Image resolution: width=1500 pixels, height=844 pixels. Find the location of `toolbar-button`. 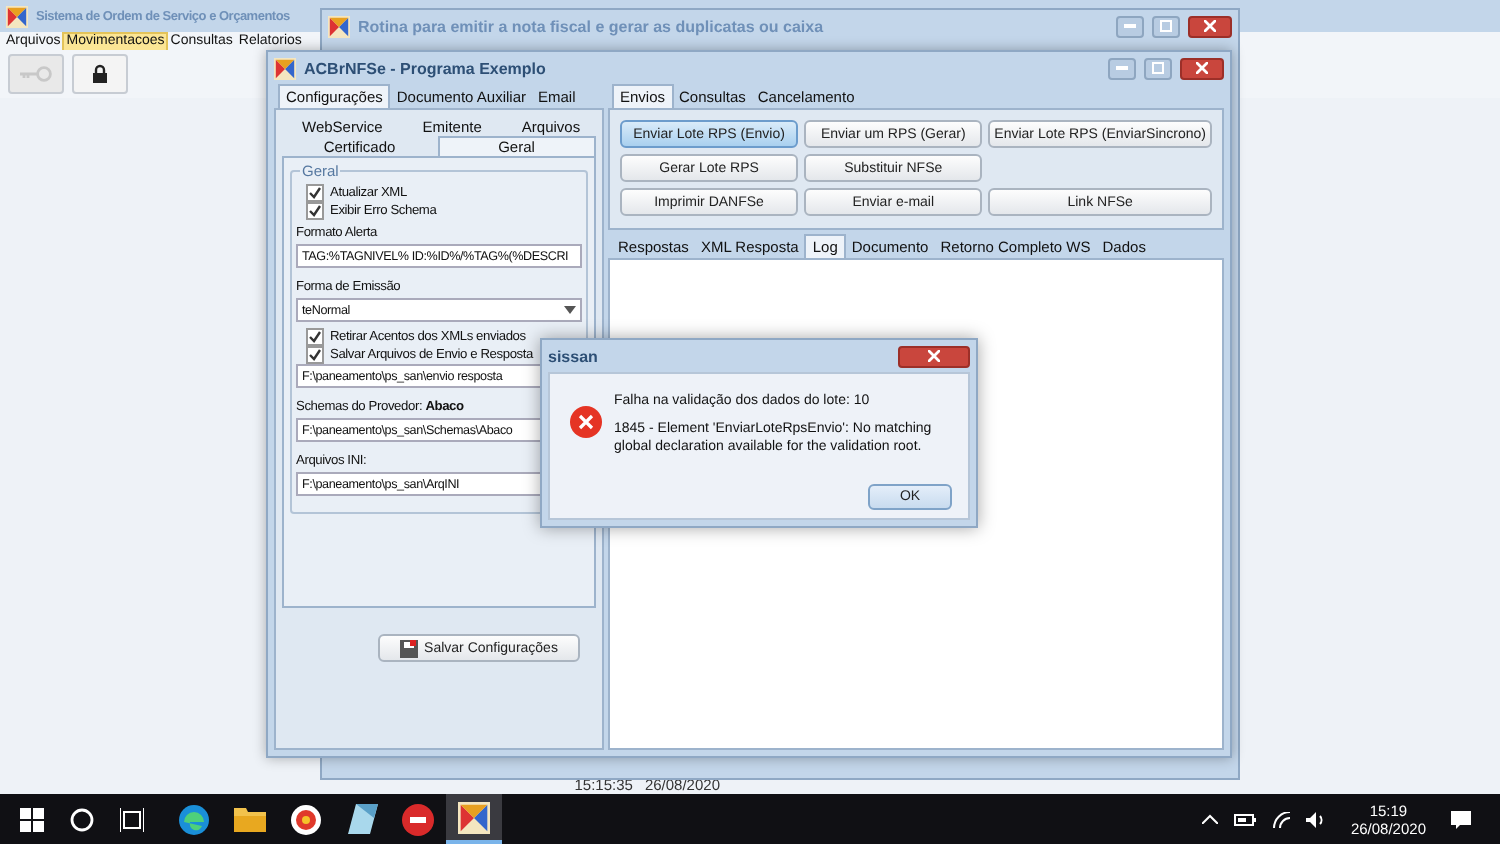

toolbar-button is located at coordinates (100, 74).